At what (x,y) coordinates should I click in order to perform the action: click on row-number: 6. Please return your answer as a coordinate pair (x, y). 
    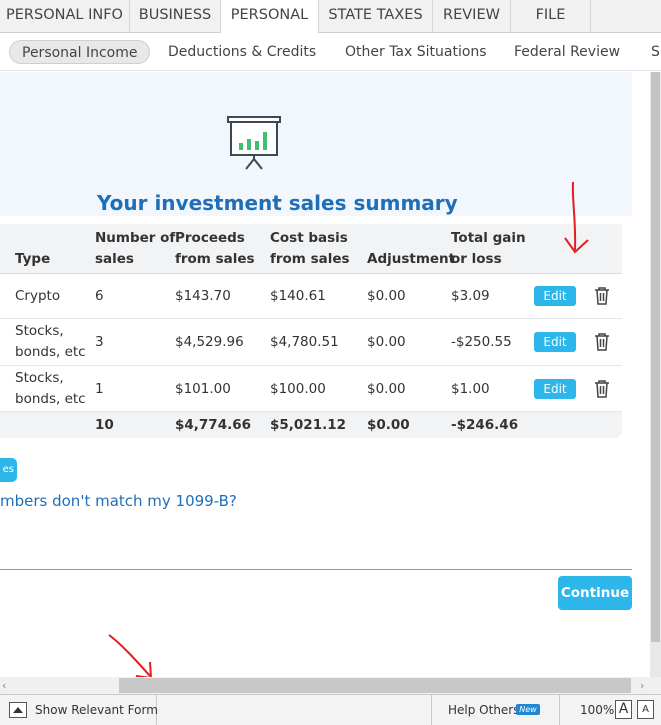
    Looking at the image, I should click on (99, 296).